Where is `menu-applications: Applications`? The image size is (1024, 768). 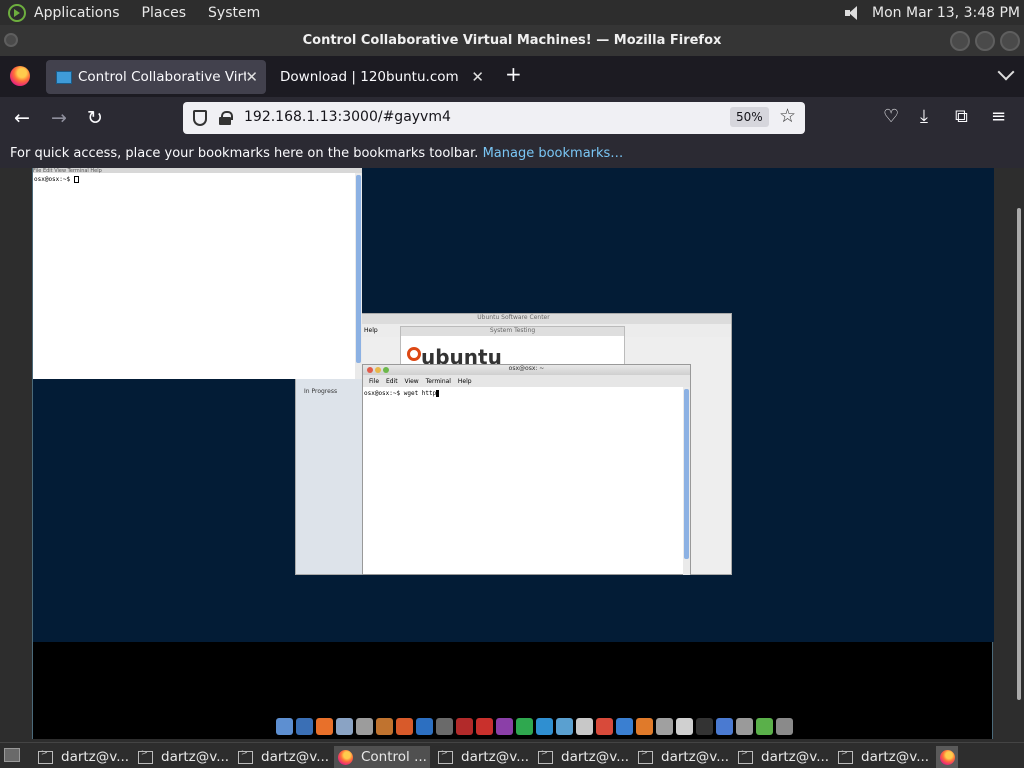 menu-applications: Applications is located at coordinates (77, 13).